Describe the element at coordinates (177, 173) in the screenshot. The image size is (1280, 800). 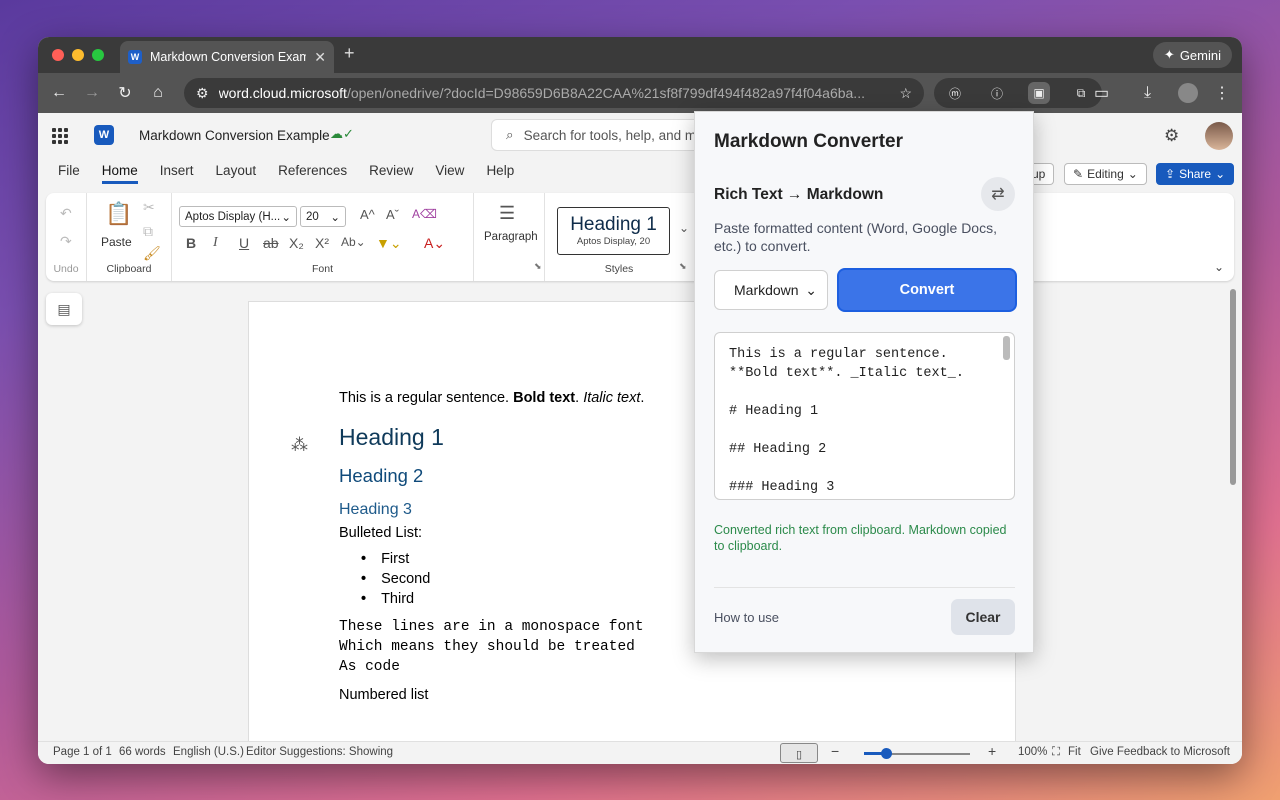
I see `tab-insert: Insert` at that location.